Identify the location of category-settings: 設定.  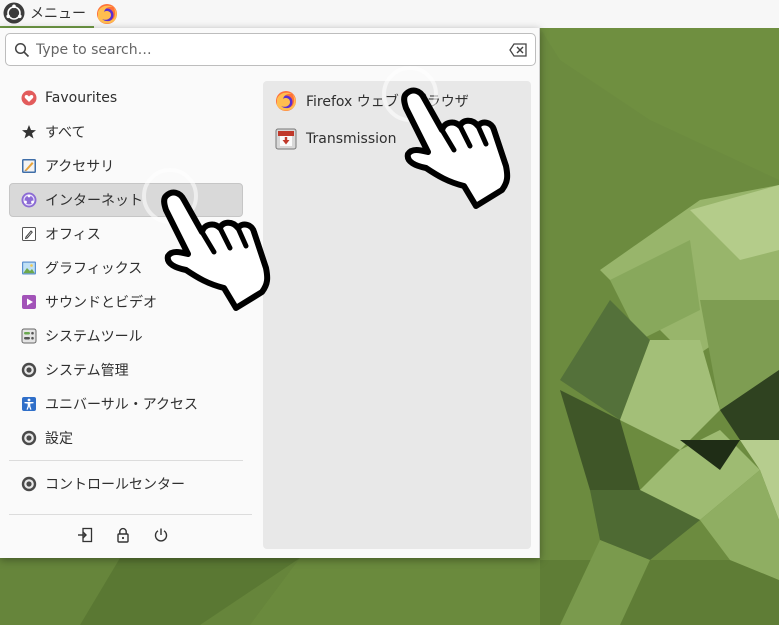
(126, 438).